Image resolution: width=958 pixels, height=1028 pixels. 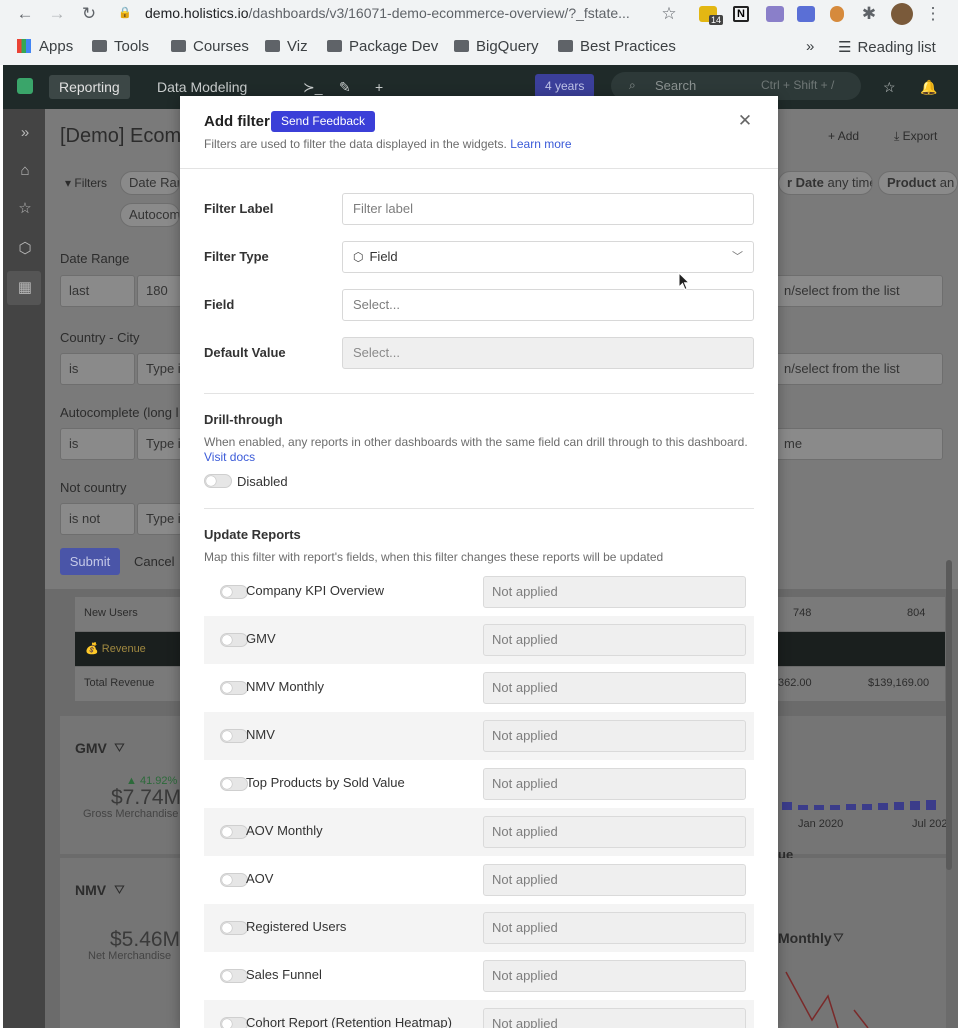 What do you see at coordinates (669, 14) in the screenshot?
I see `bookmark-star-icon: ☆` at bounding box center [669, 14].